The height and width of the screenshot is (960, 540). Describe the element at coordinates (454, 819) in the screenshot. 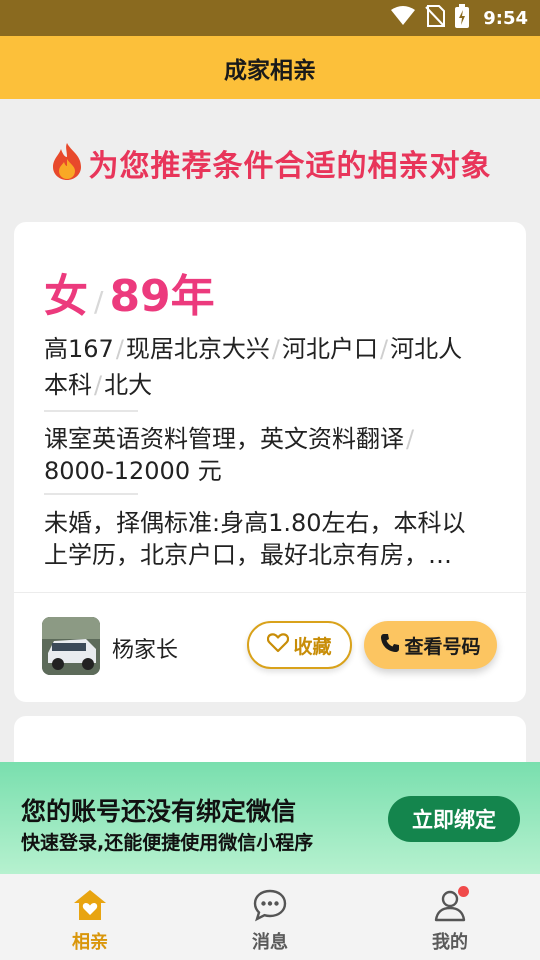

I see `bind-now-button: 立即绑定` at that location.